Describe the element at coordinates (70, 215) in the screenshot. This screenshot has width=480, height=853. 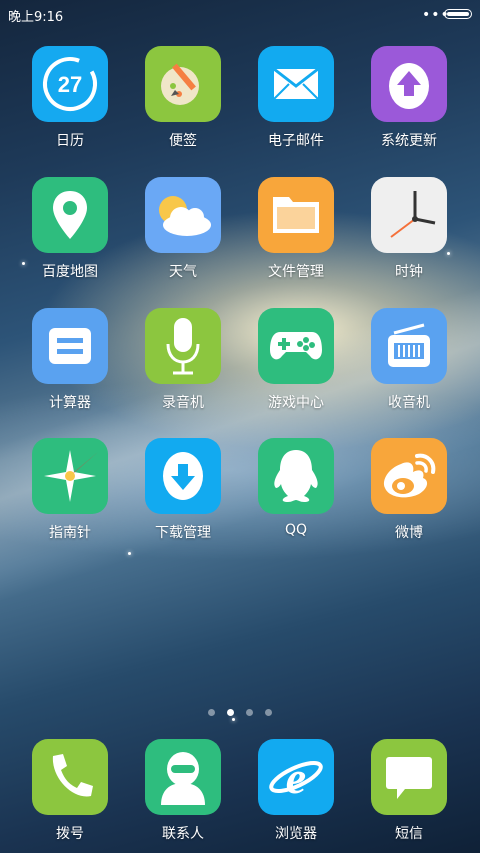
I see `map-pin-icon` at that location.